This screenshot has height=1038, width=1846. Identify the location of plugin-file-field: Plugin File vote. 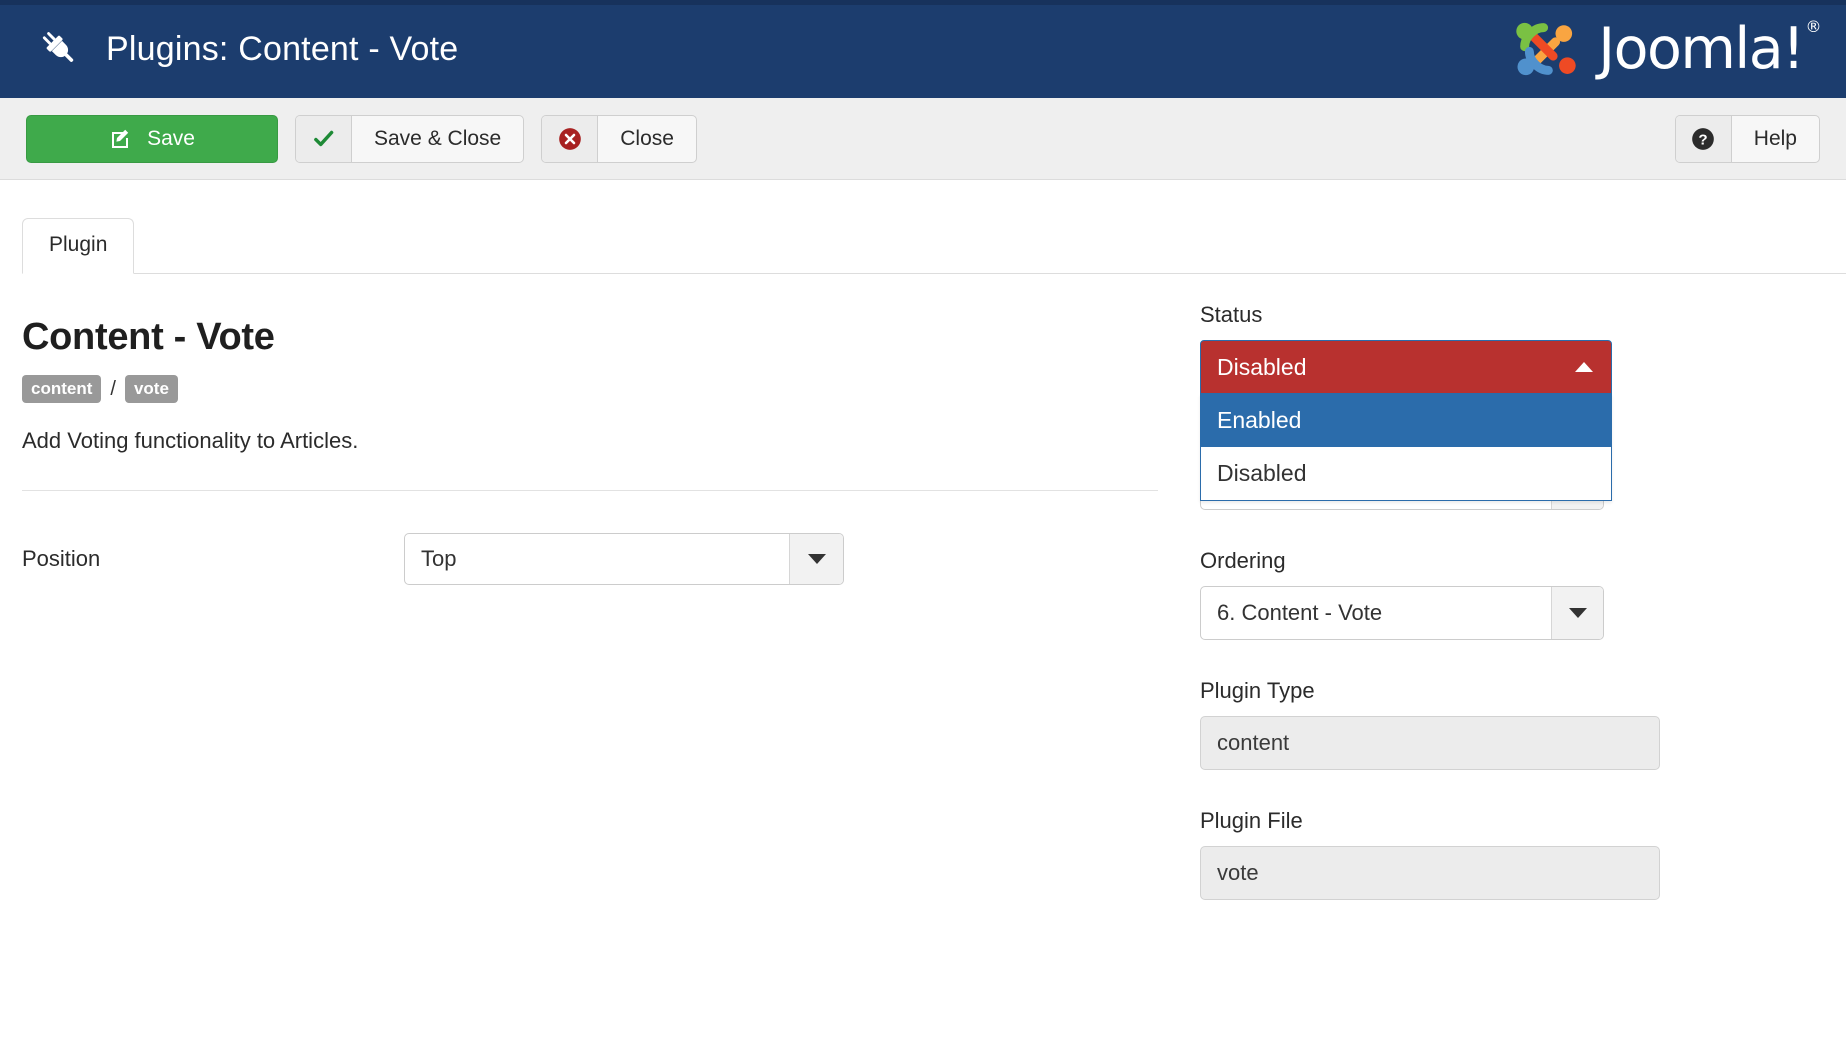
(1523, 854).